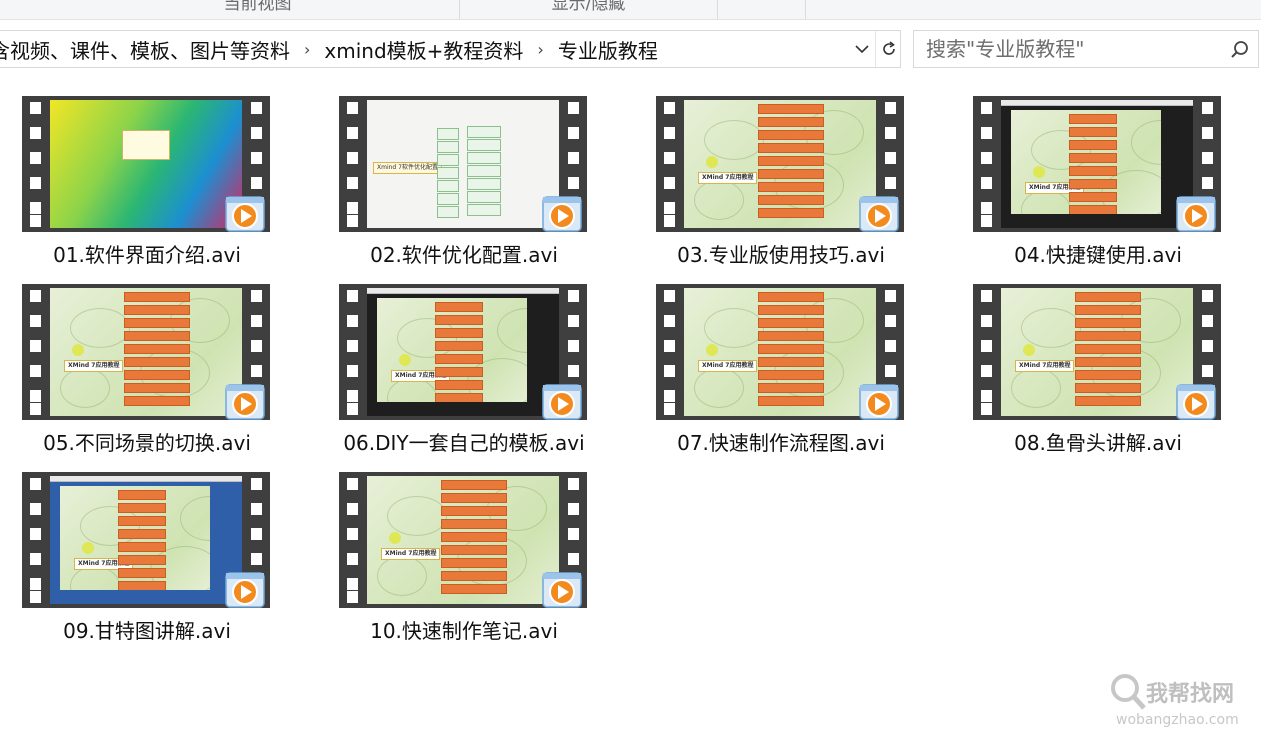 This screenshot has height=740, width=1261. Describe the element at coordinates (423, 49) in the screenshot. I see `breadcrumb-item-xmind: xmind模板+教程资料` at that location.